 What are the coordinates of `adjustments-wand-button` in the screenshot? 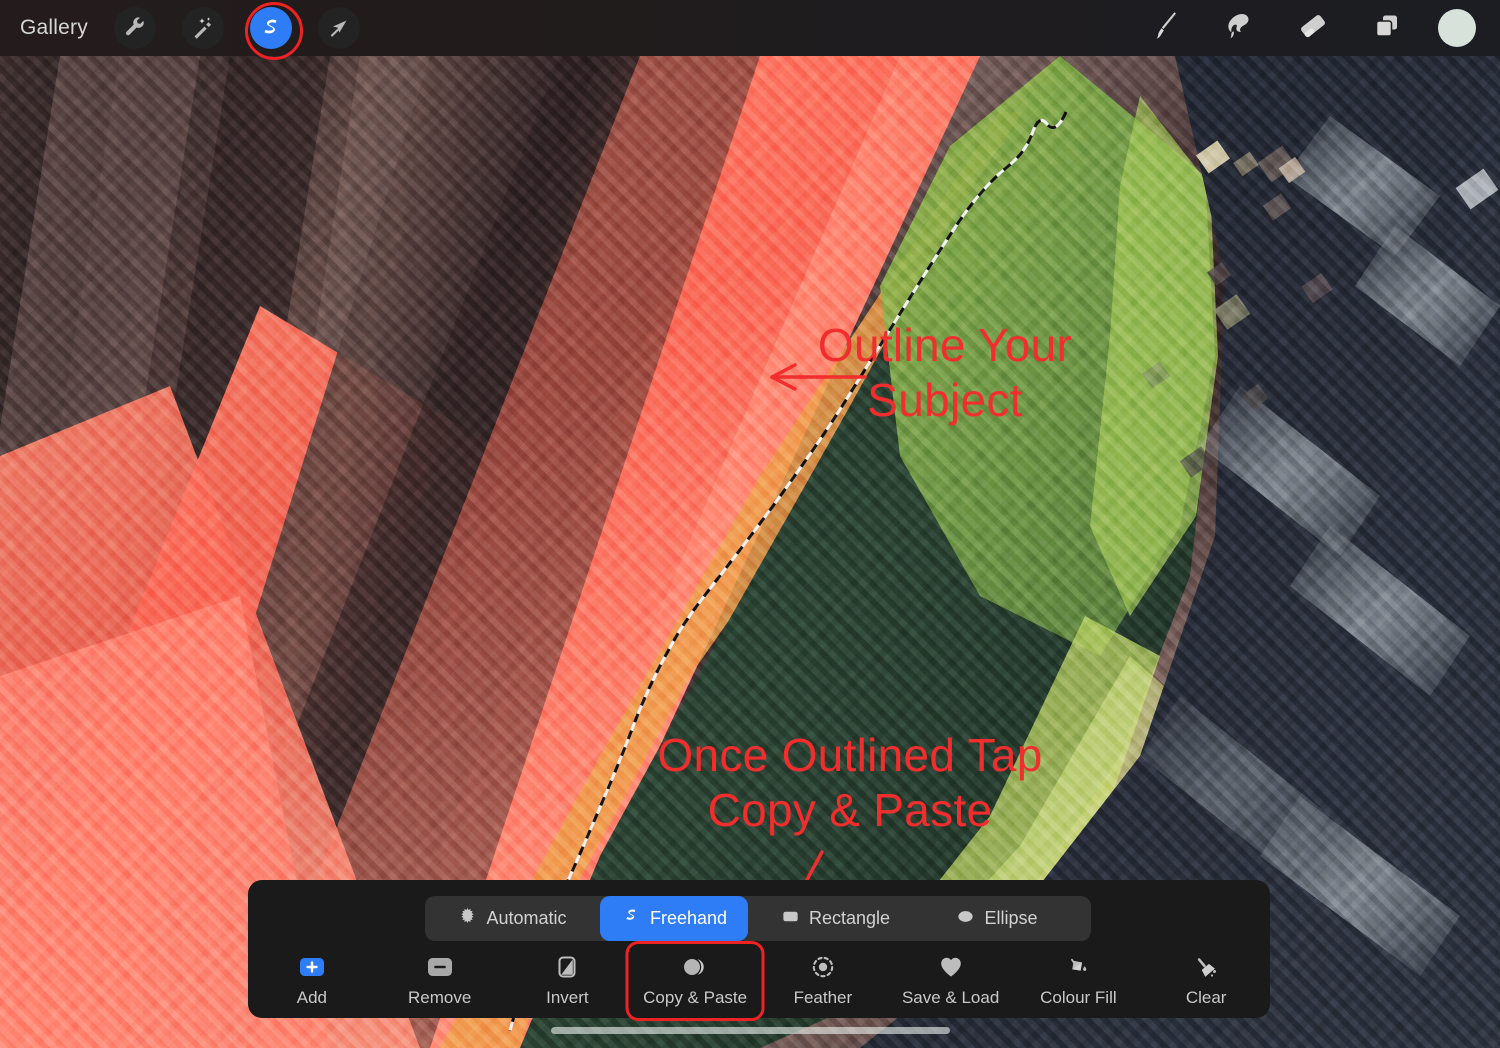 It's located at (202, 28).